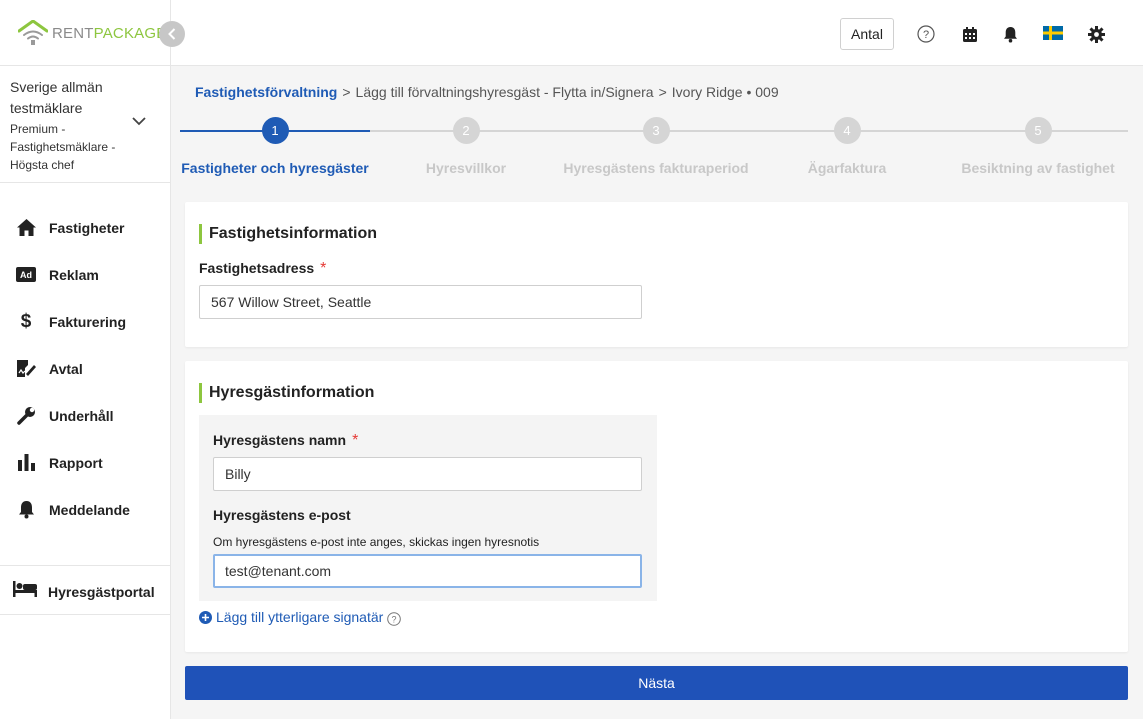 This screenshot has height=719, width=1143. I want to click on chevron-left-icon, so click(172, 34).